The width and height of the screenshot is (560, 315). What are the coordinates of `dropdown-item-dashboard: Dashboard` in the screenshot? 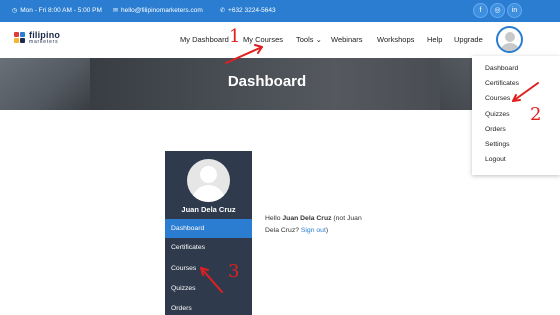 It's located at (501, 68).